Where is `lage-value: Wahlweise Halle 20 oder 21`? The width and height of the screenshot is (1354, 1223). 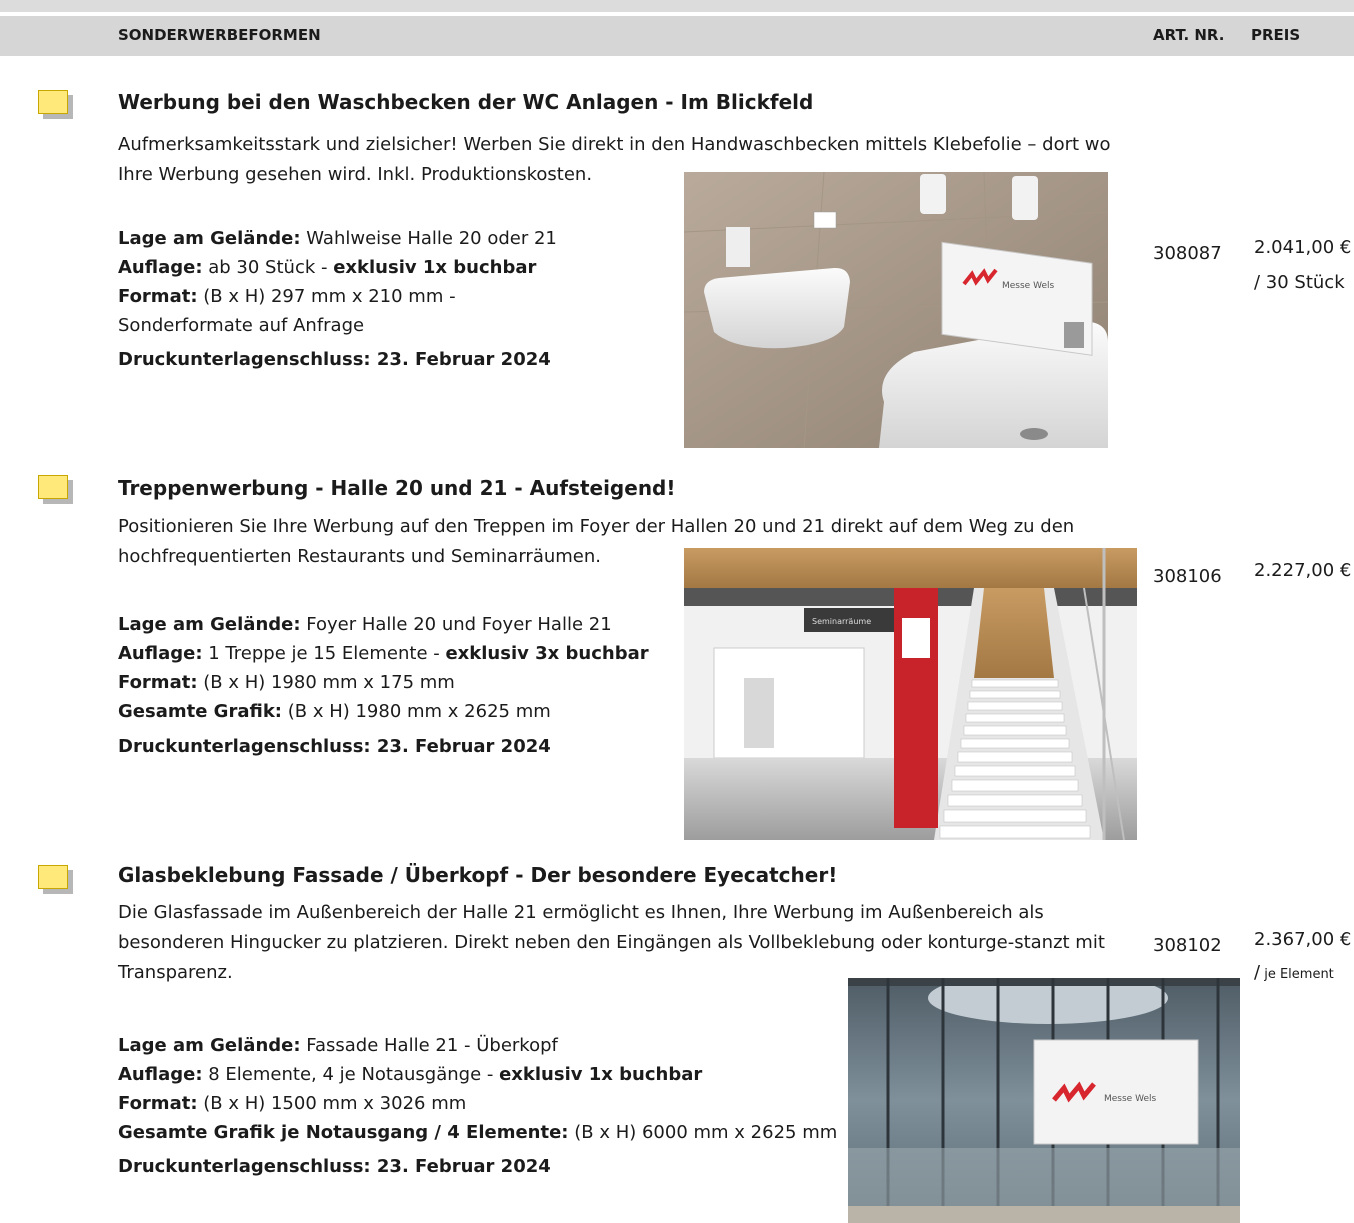 lage-value: Wahlweise Halle 20 oder 21 is located at coordinates (428, 238).